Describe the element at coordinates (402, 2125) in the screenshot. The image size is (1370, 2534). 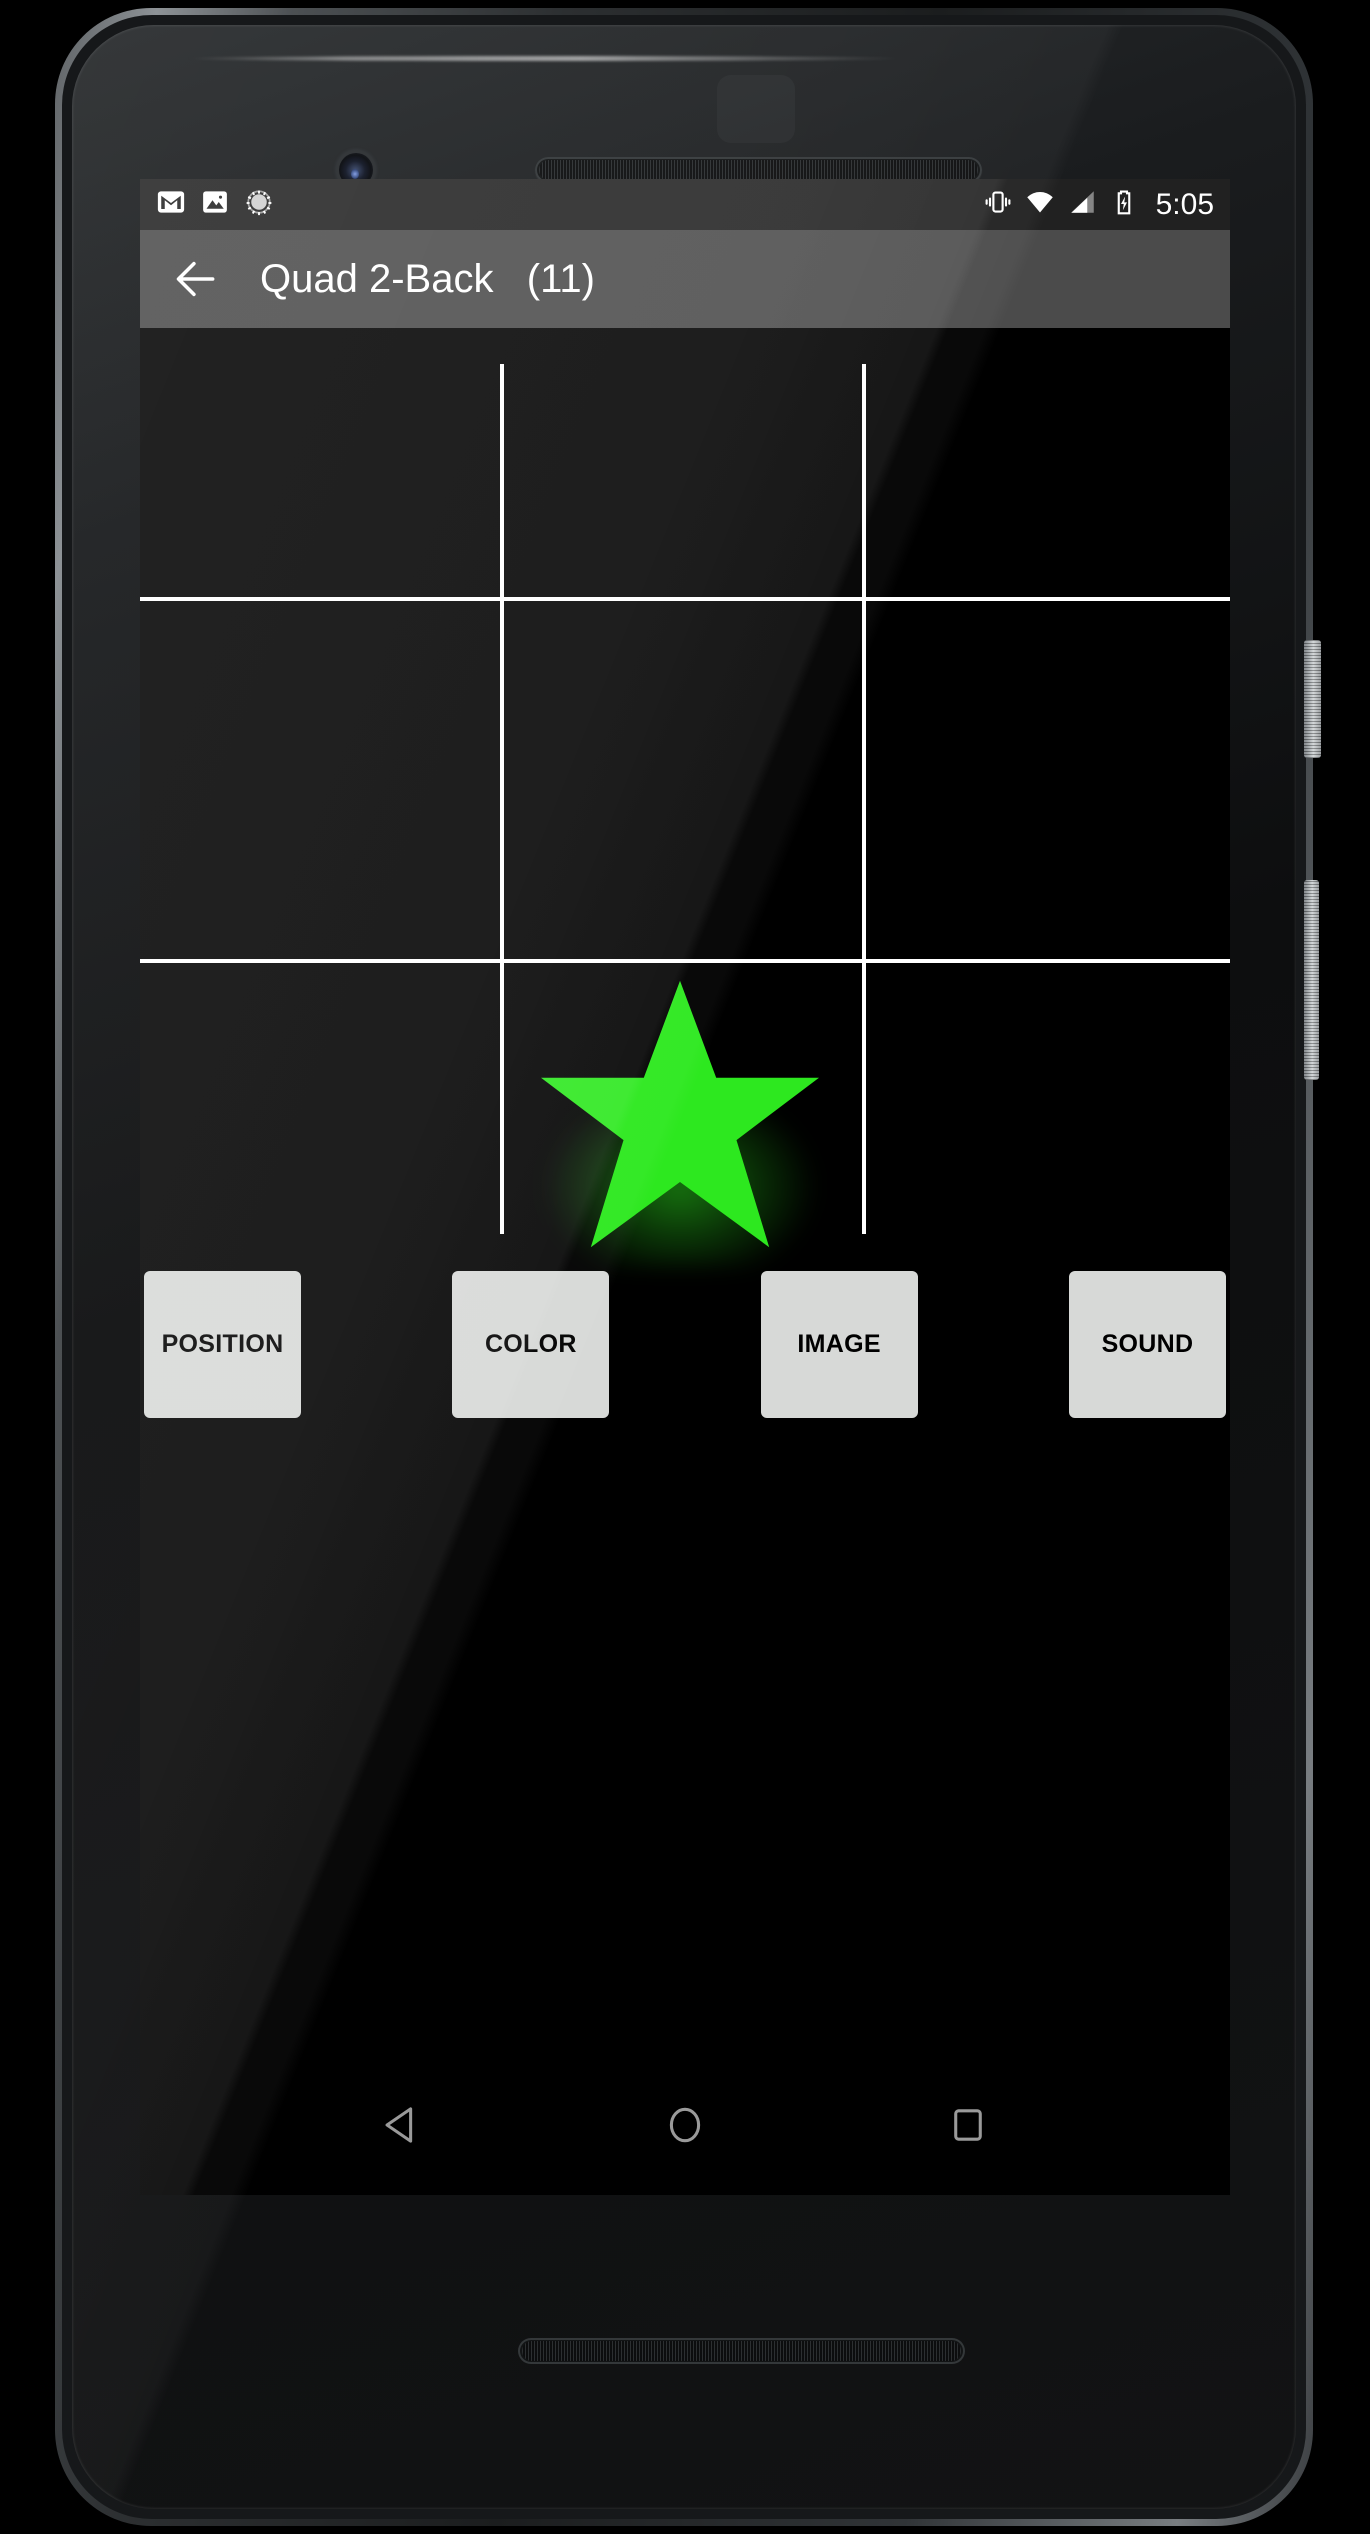
I see `nav-back-button` at that location.